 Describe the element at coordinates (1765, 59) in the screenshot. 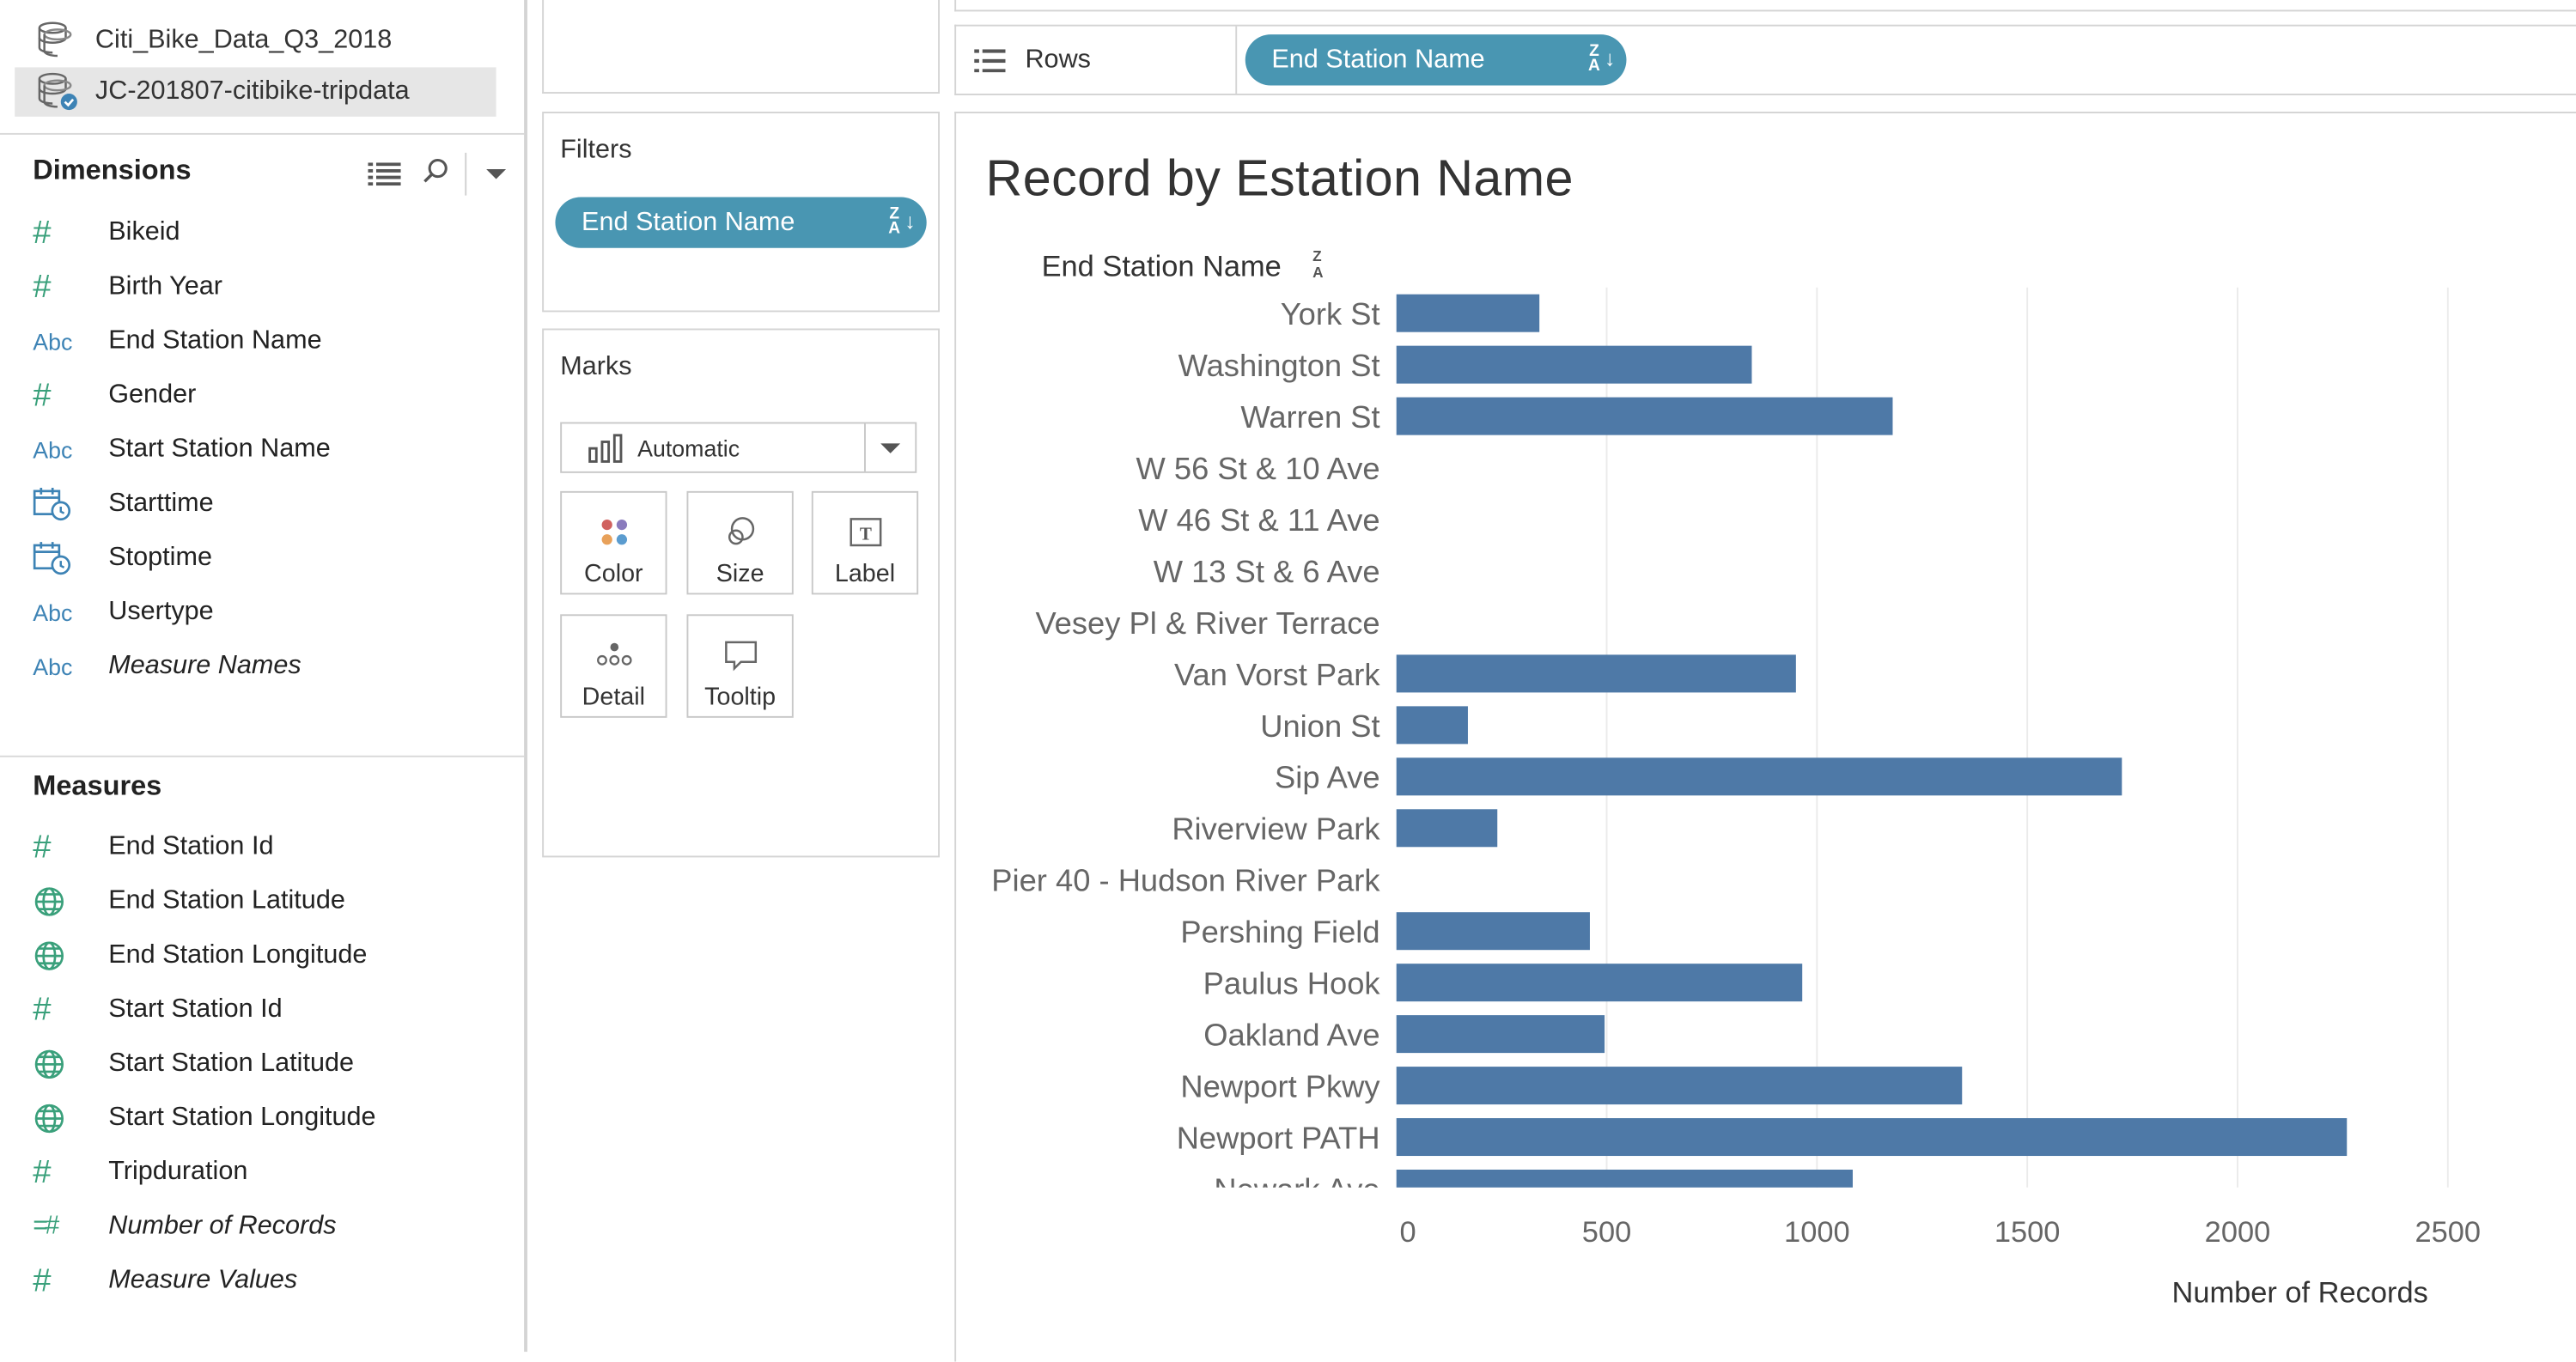

I see `rows-shelf: Rows End Station Name Z A ↓` at that location.